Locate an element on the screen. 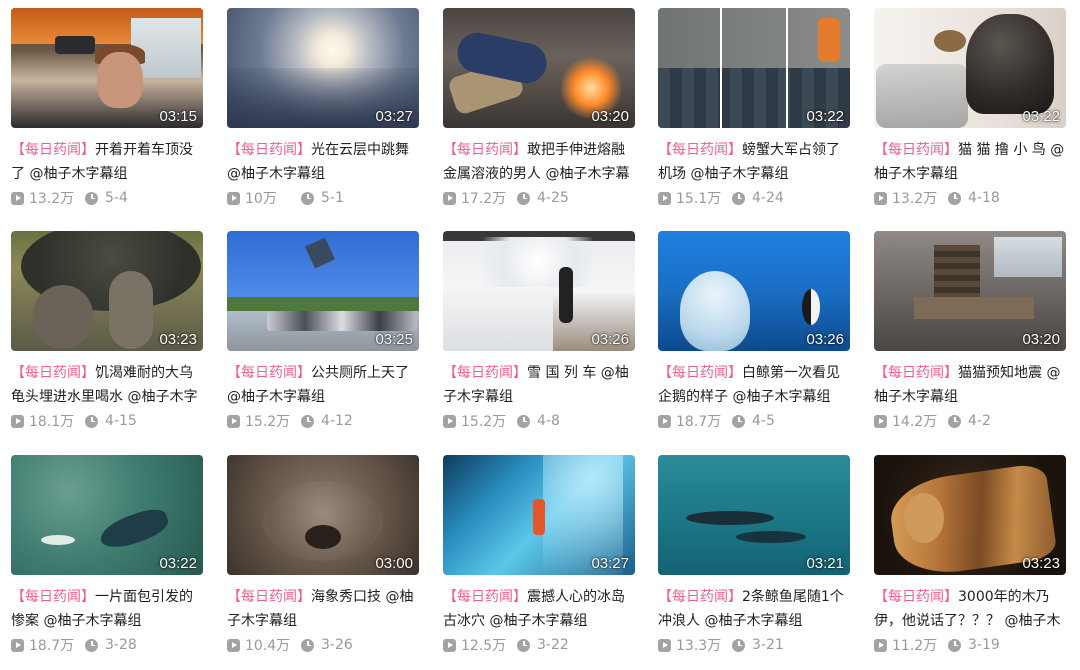 This screenshot has height=670, width=1080. video-meta: 15.2万 4-12 is located at coordinates (323, 421).